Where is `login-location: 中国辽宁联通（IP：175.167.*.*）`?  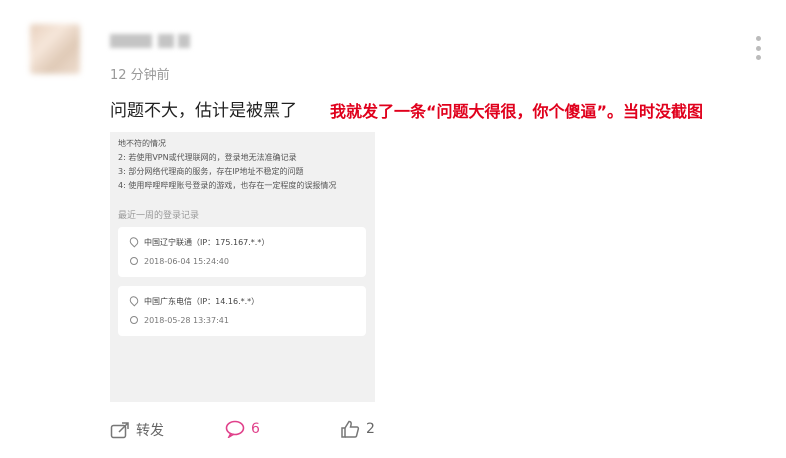
login-location: 中国辽宁联通（IP：175.167.*.*） is located at coordinates (207, 242).